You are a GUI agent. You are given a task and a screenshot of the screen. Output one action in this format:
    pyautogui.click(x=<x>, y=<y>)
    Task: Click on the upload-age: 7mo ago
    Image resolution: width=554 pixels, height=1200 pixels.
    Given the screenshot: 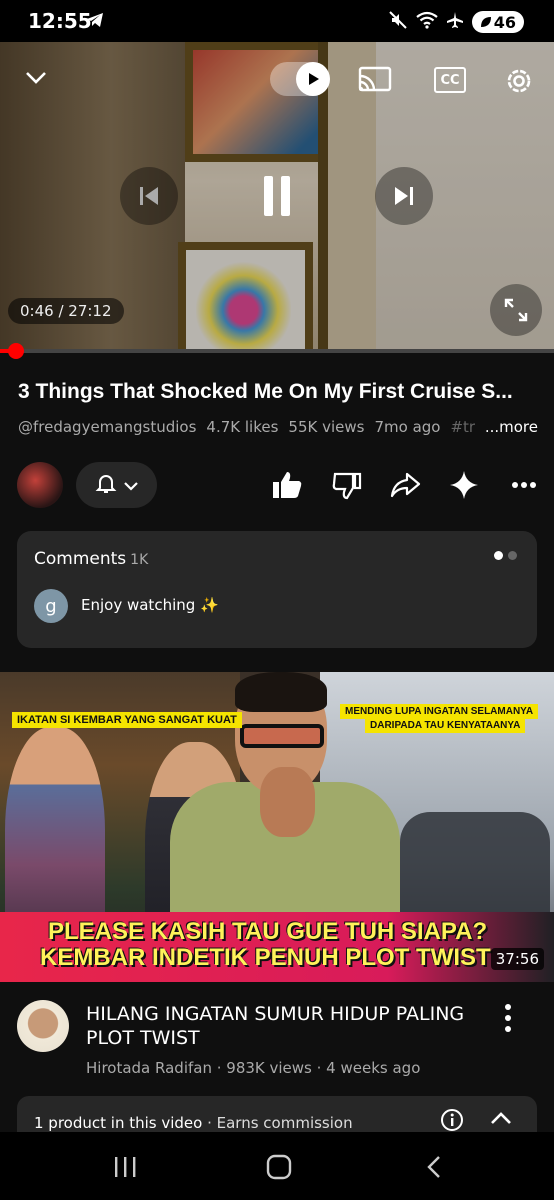 What is the action you would take?
    pyautogui.click(x=407, y=427)
    